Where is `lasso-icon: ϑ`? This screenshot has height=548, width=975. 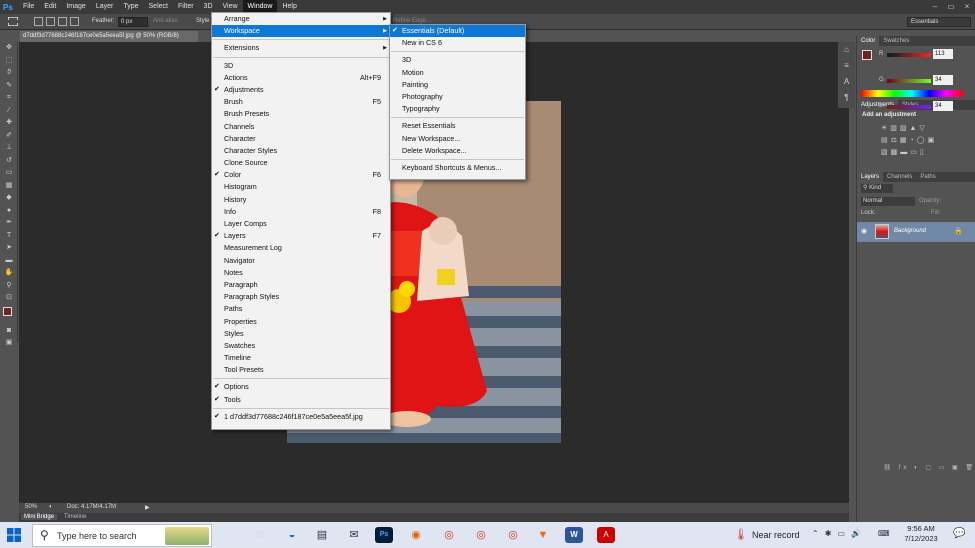
lasso-icon: ϑ is located at coordinates (9, 73).